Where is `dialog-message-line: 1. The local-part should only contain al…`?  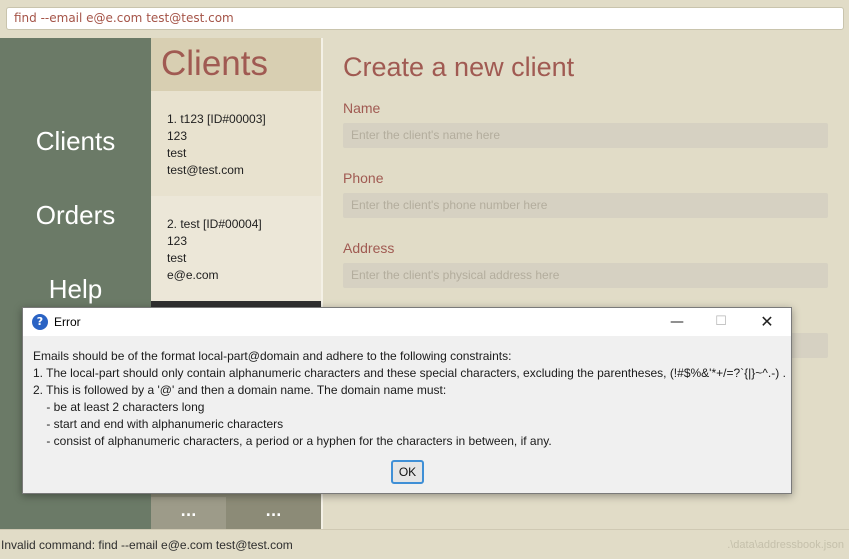
dialog-message-line: 1. The local-part should only contain al… is located at coordinates (409, 373).